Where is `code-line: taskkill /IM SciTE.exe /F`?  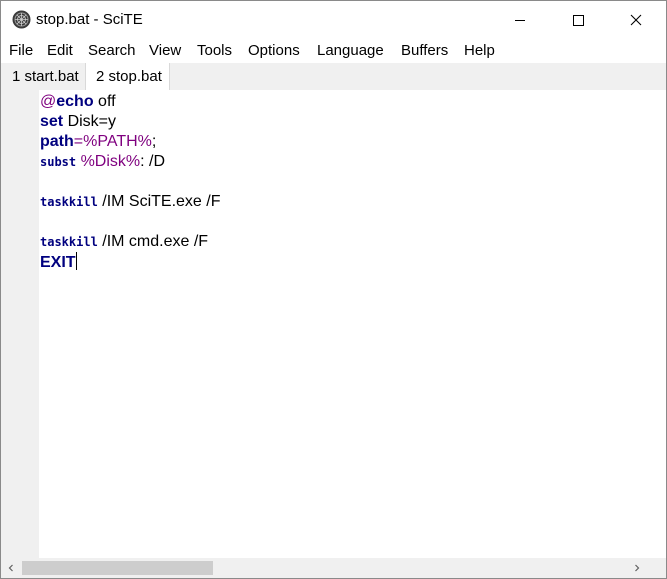
code-line: taskkill /IM SciTE.exe /F is located at coordinates (350, 202).